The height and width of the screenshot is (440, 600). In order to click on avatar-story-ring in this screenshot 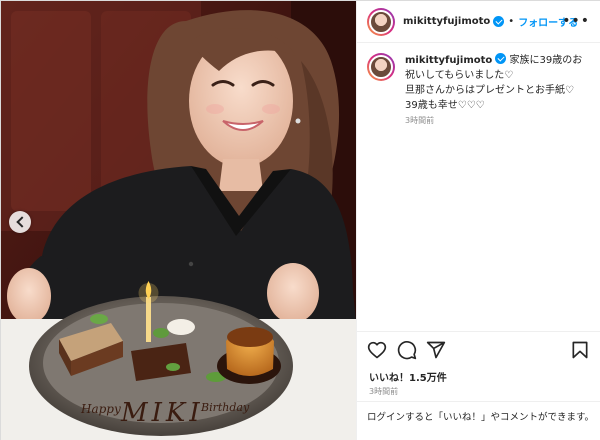, I will do `click(381, 21)`.